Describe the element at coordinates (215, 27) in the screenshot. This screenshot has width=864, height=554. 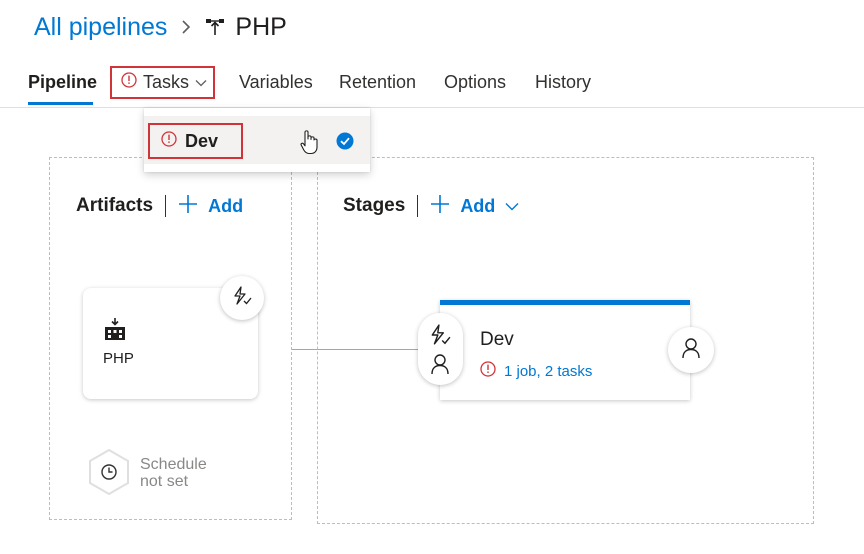
I see `release-pipeline-icon` at that location.